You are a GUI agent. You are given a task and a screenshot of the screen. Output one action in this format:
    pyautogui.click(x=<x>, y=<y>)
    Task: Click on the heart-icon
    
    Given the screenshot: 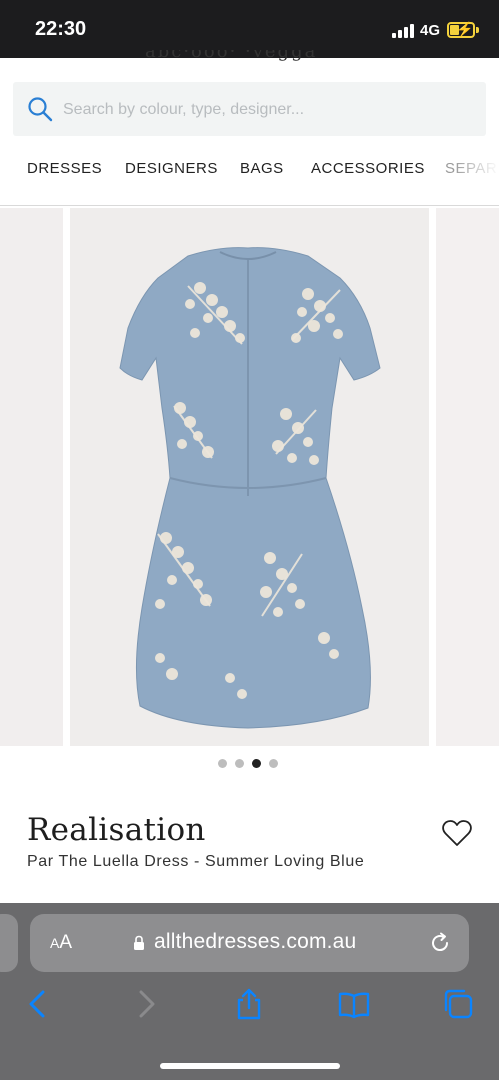 What is the action you would take?
    pyautogui.click(x=457, y=833)
    